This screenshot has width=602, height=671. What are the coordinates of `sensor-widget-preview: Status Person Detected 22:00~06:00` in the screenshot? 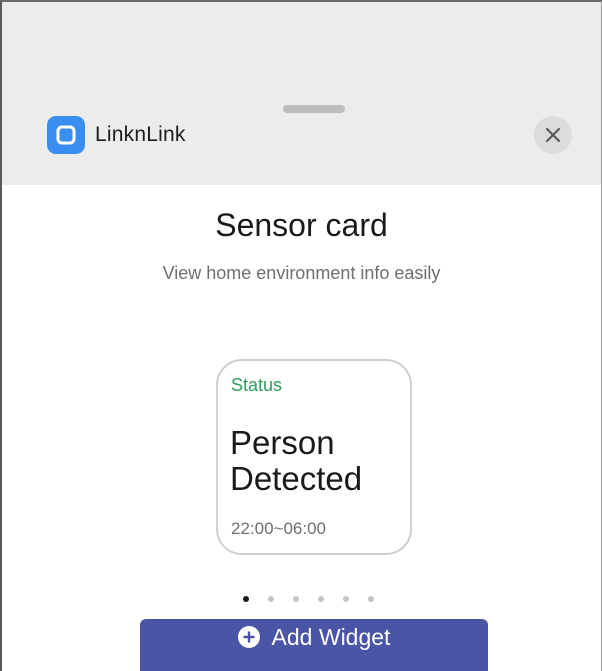 It's located at (314, 457).